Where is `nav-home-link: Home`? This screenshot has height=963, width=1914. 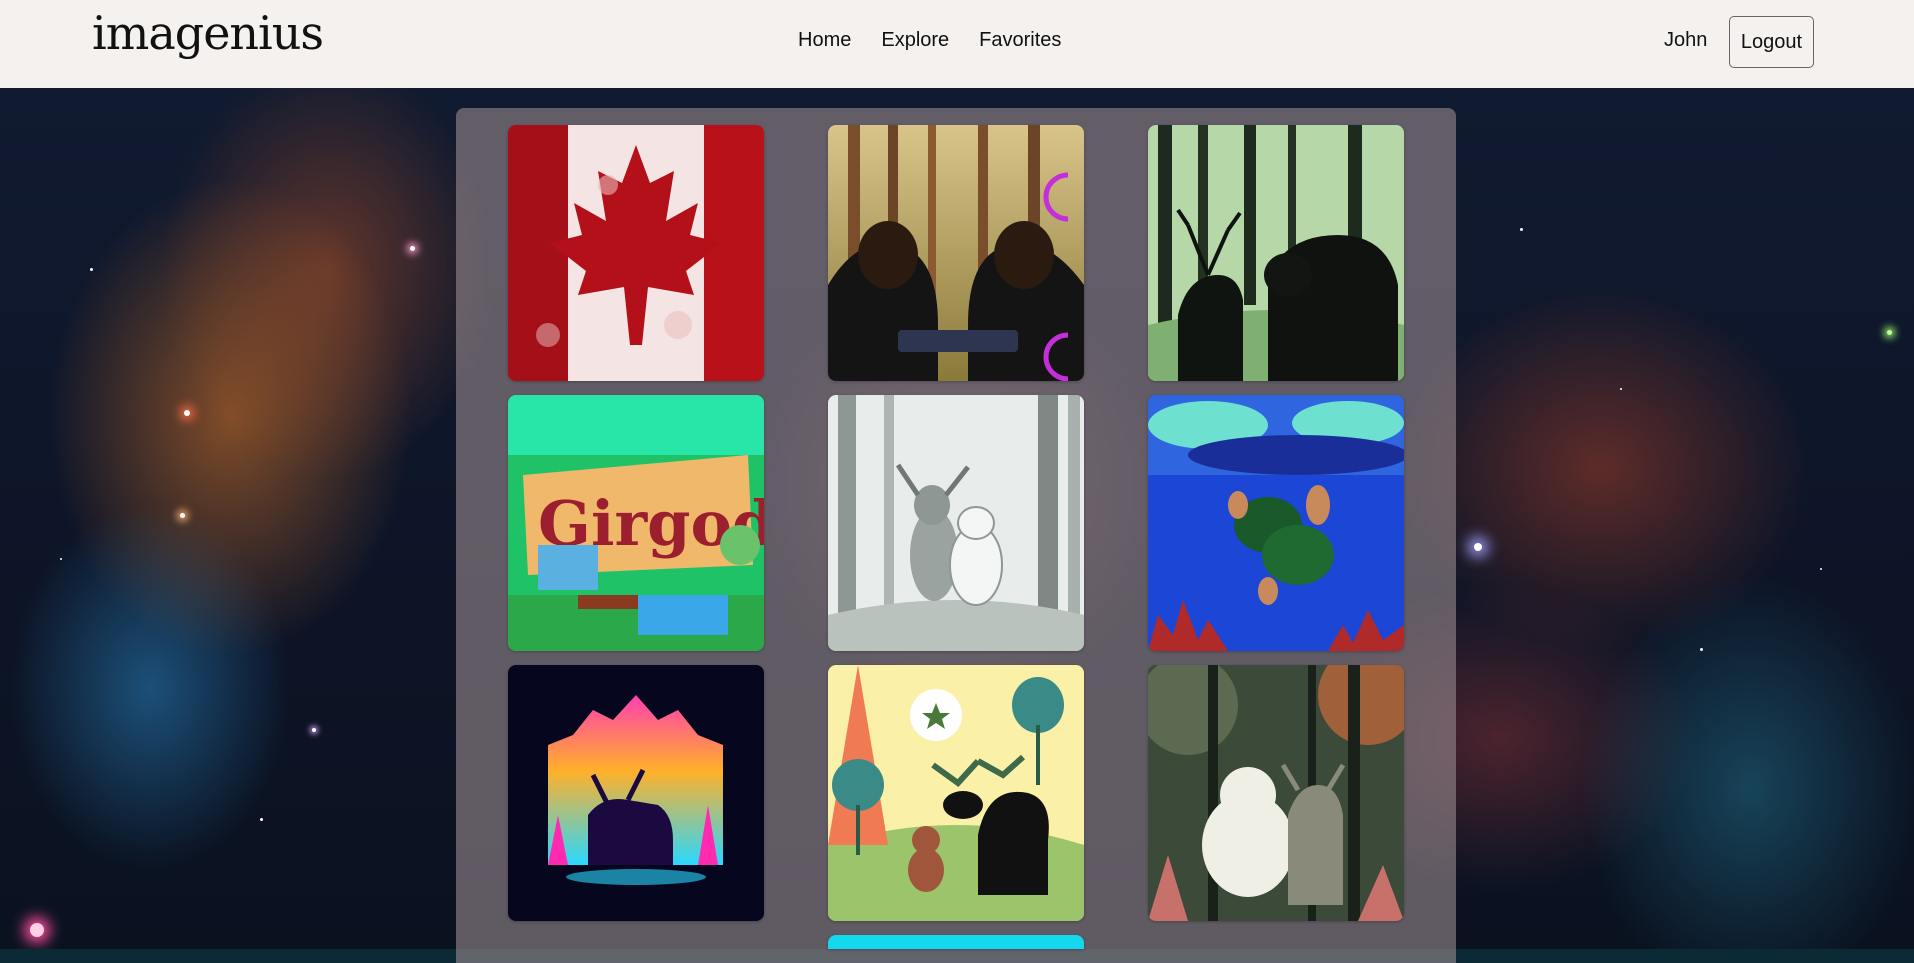 nav-home-link: Home is located at coordinates (824, 40).